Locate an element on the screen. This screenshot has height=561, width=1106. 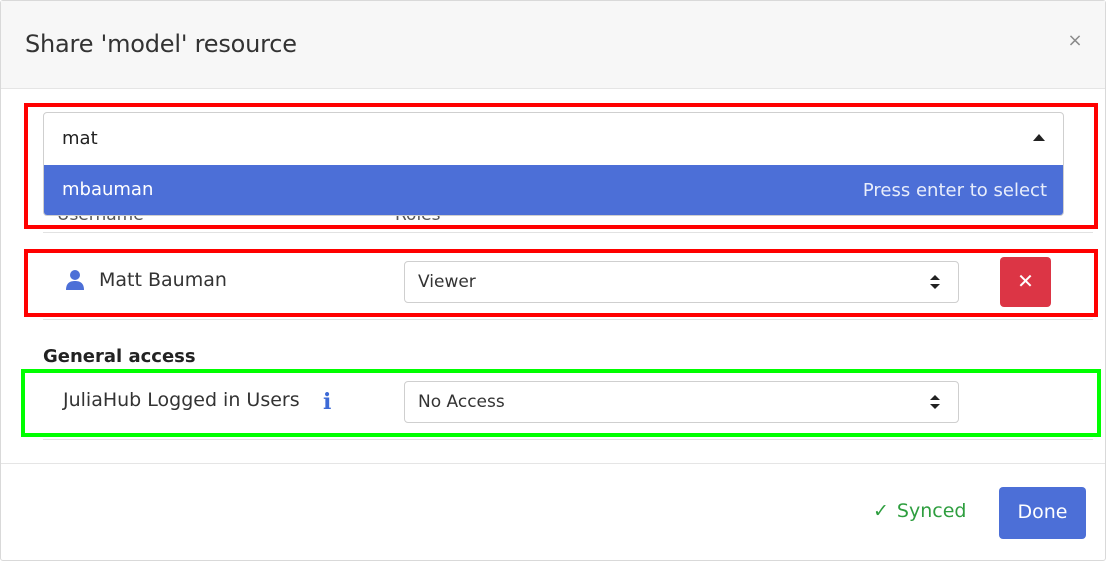
remove-user-button: ✕ is located at coordinates (1025, 282).